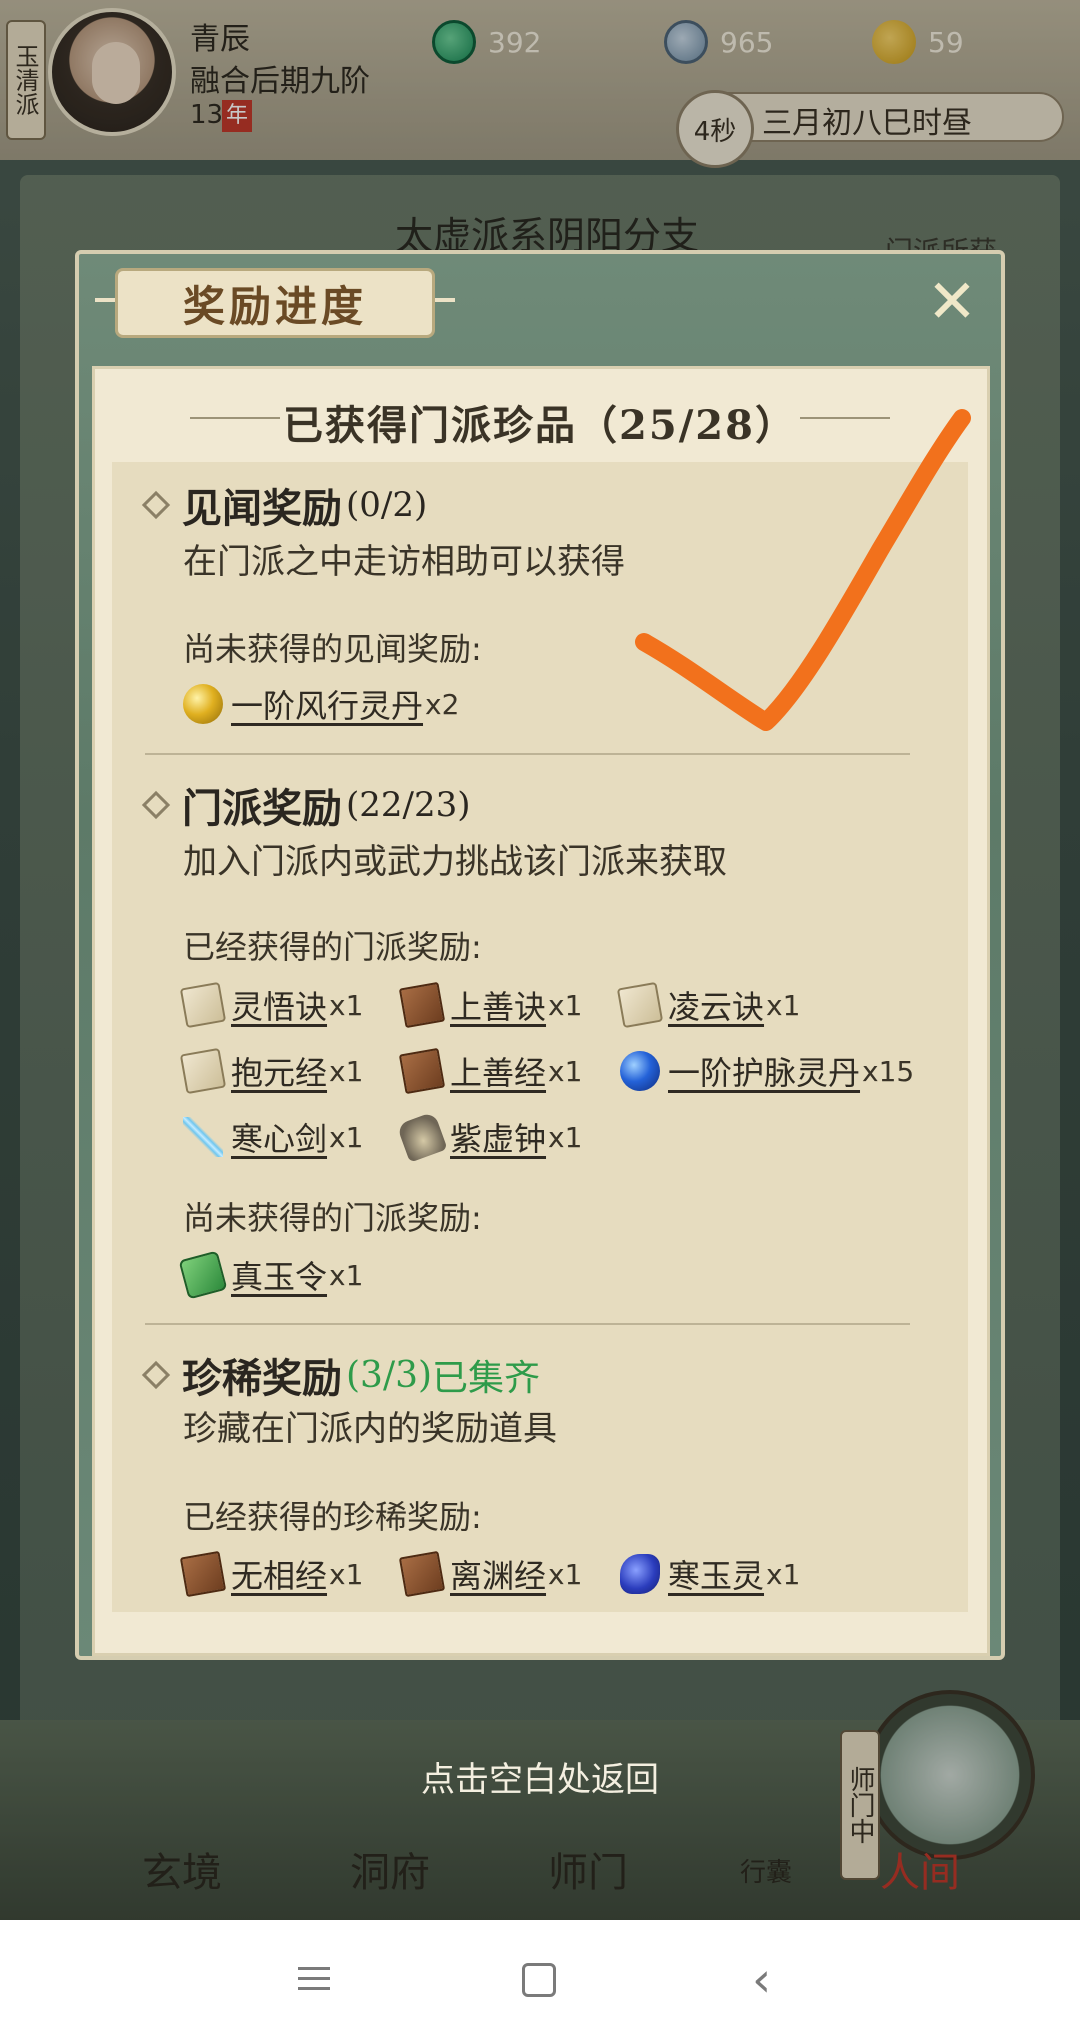  I want to click on group-label: 已经获得的珍稀奖励:, so click(332, 1517).